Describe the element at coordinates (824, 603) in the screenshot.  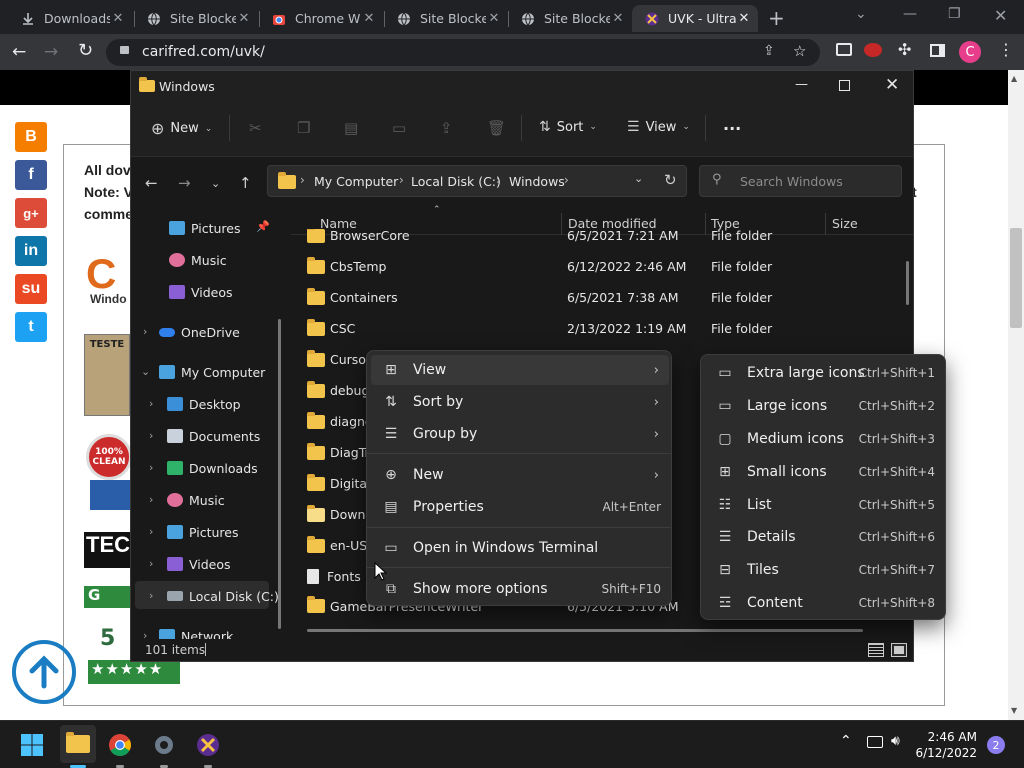
I see `menu-item-content: ☲ Content Ctrl+Shift+8` at that location.